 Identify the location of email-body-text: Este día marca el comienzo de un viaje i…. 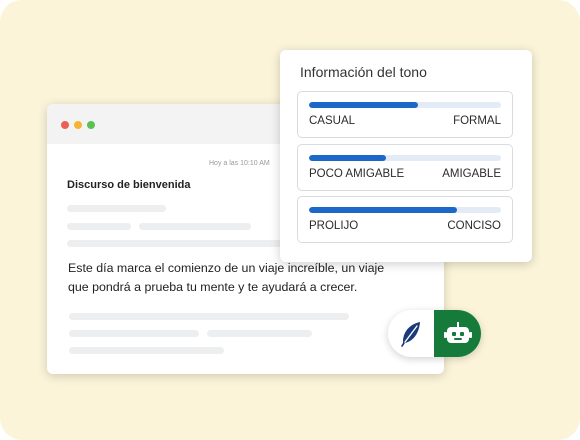
(238, 278).